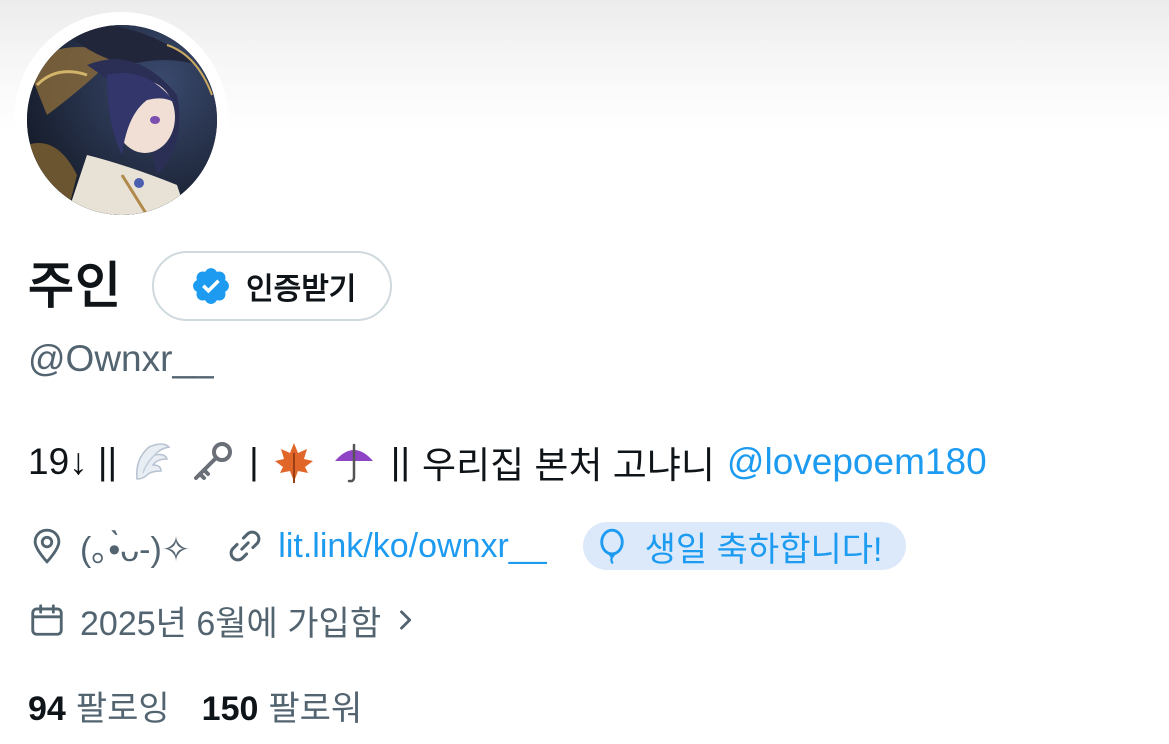 Image resolution: width=1169 pixels, height=744 pixels. I want to click on avatar, so click(122, 120).